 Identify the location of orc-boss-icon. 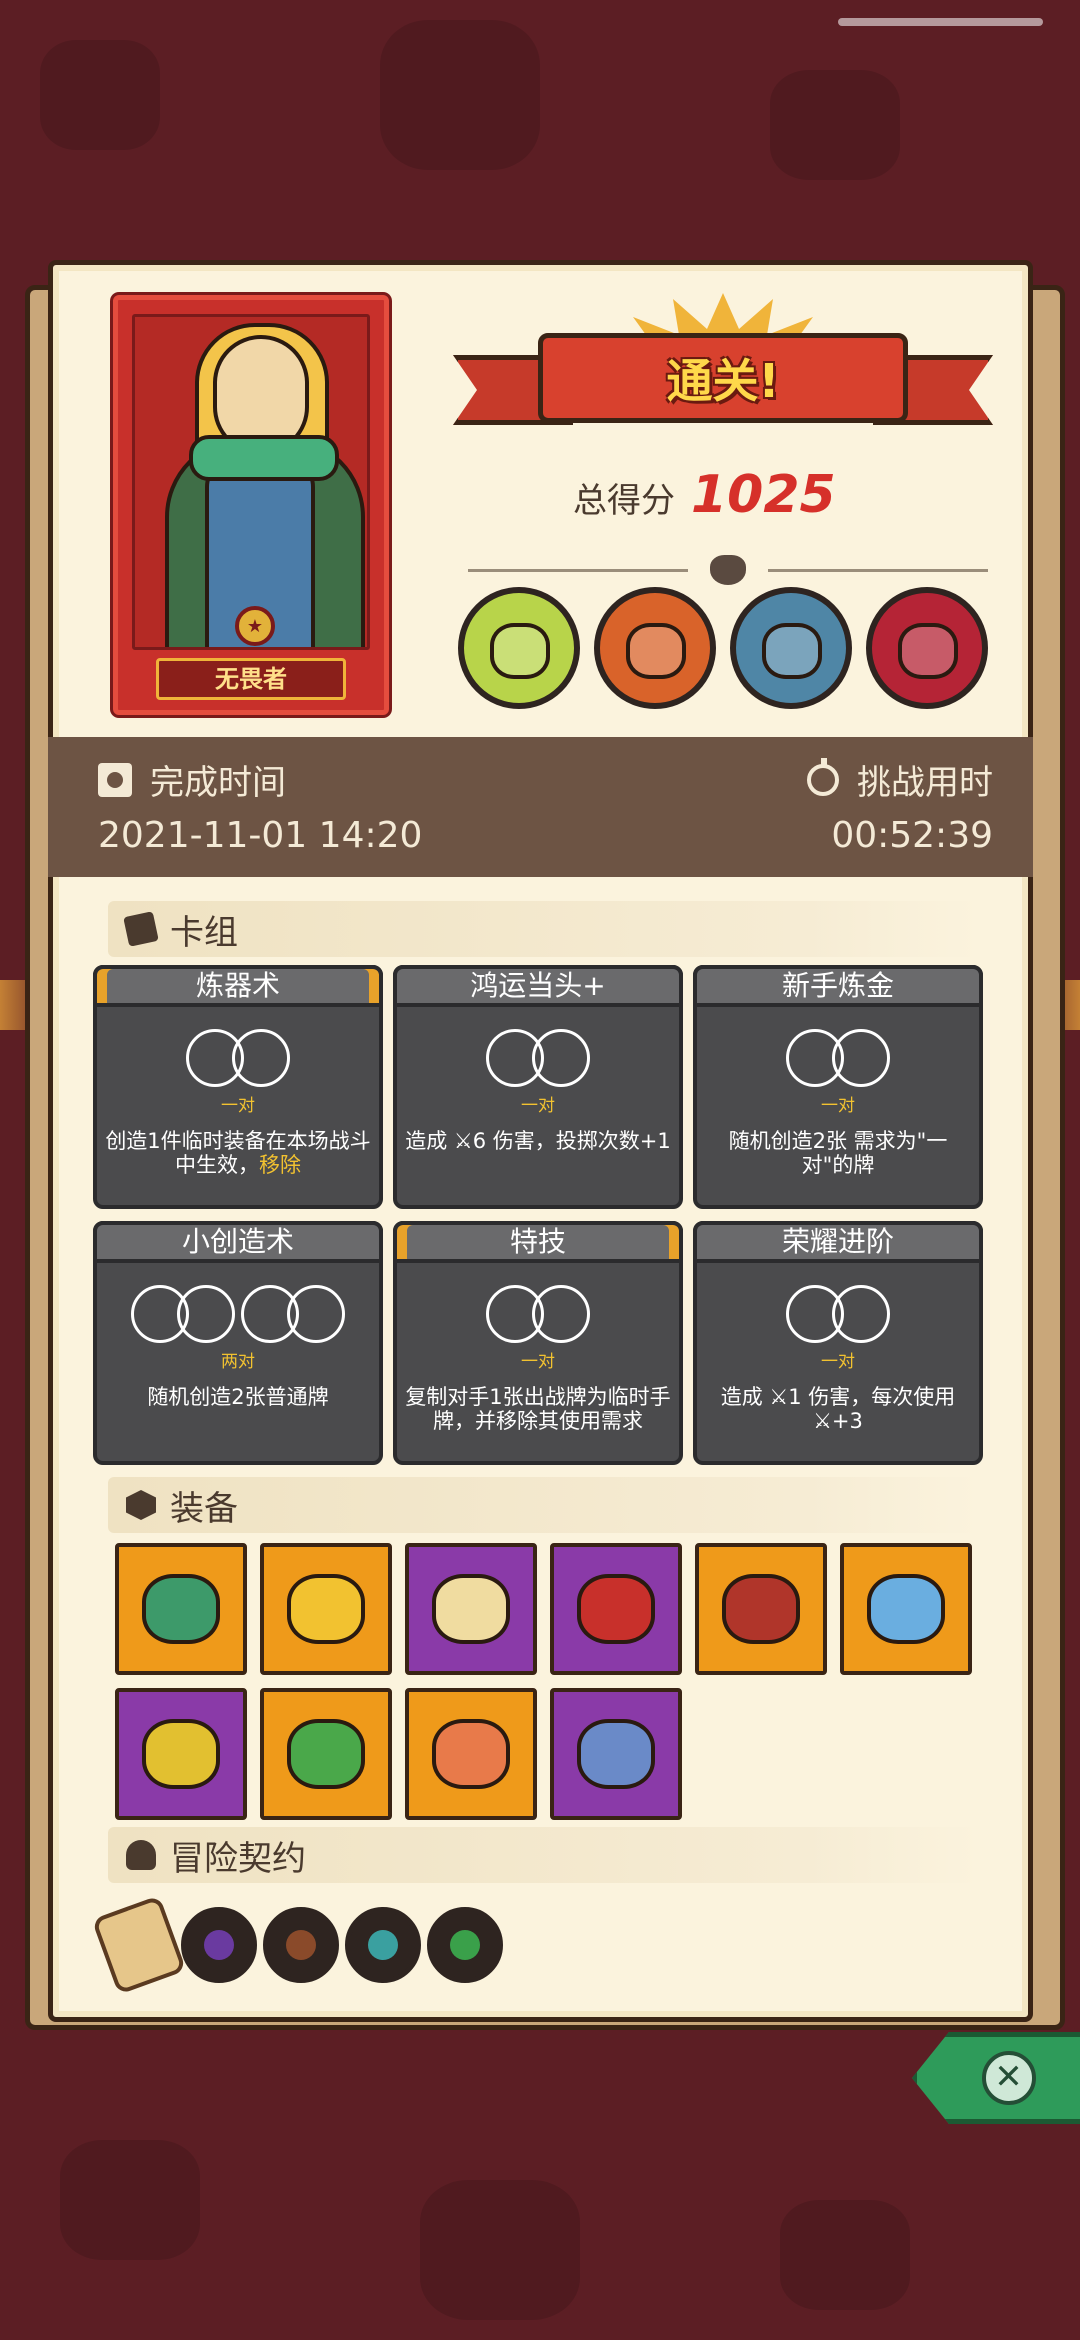
(655, 648).